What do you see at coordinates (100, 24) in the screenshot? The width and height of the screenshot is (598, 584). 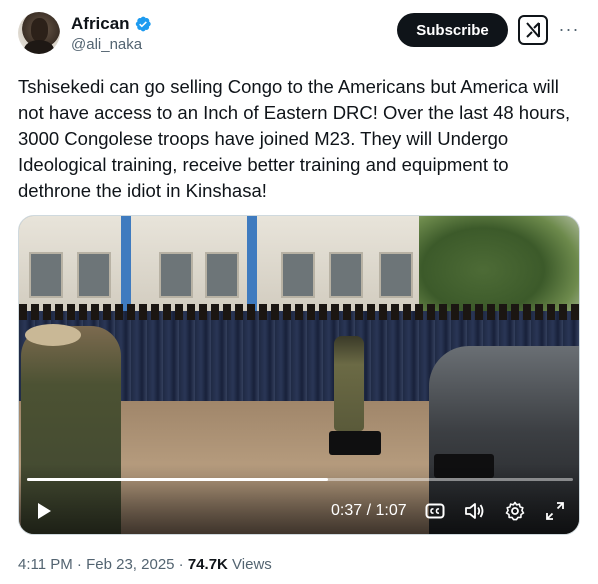 I see `author-name: African` at bounding box center [100, 24].